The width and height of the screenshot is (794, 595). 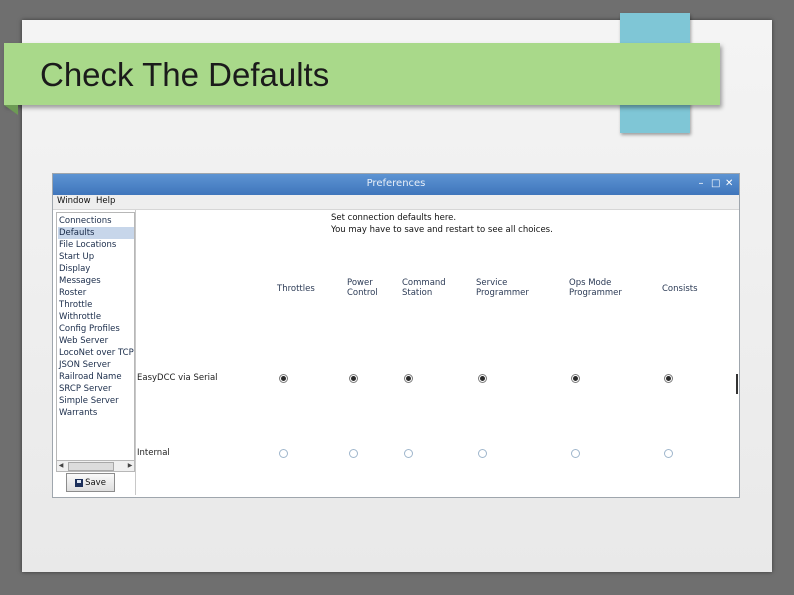 I want to click on menu-help: Help, so click(x=105, y=201).